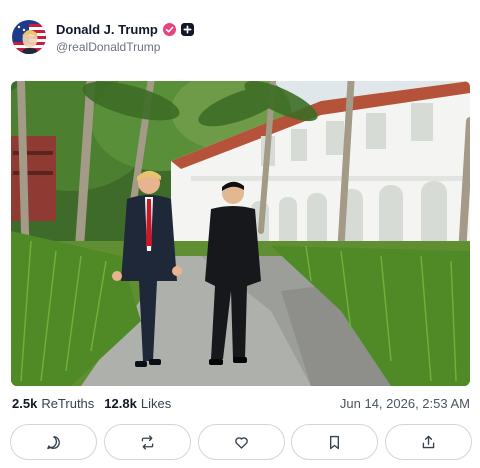 The width and height of the screenshot is (480, 468). Describe the element at coordinates (120, 403) in the screenshot. I see `likes-count: 12.8k` at that location.